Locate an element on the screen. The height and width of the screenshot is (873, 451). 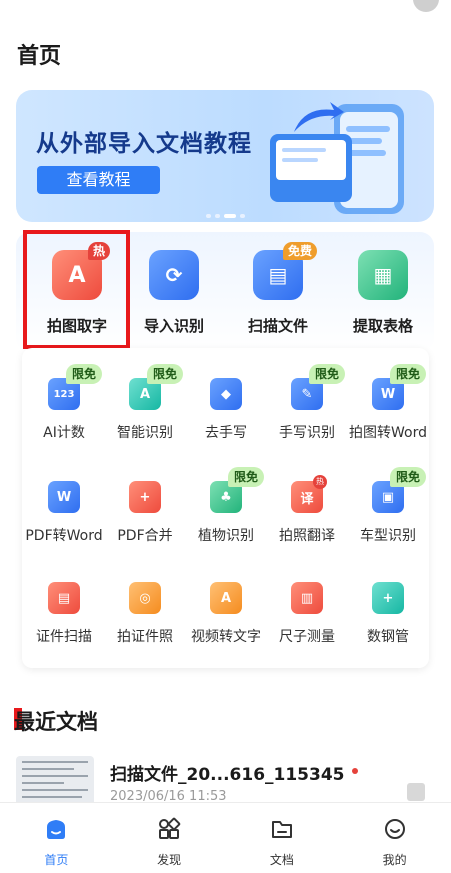
car-icon: ▣ 限免 is located at coordinates (399, 490).